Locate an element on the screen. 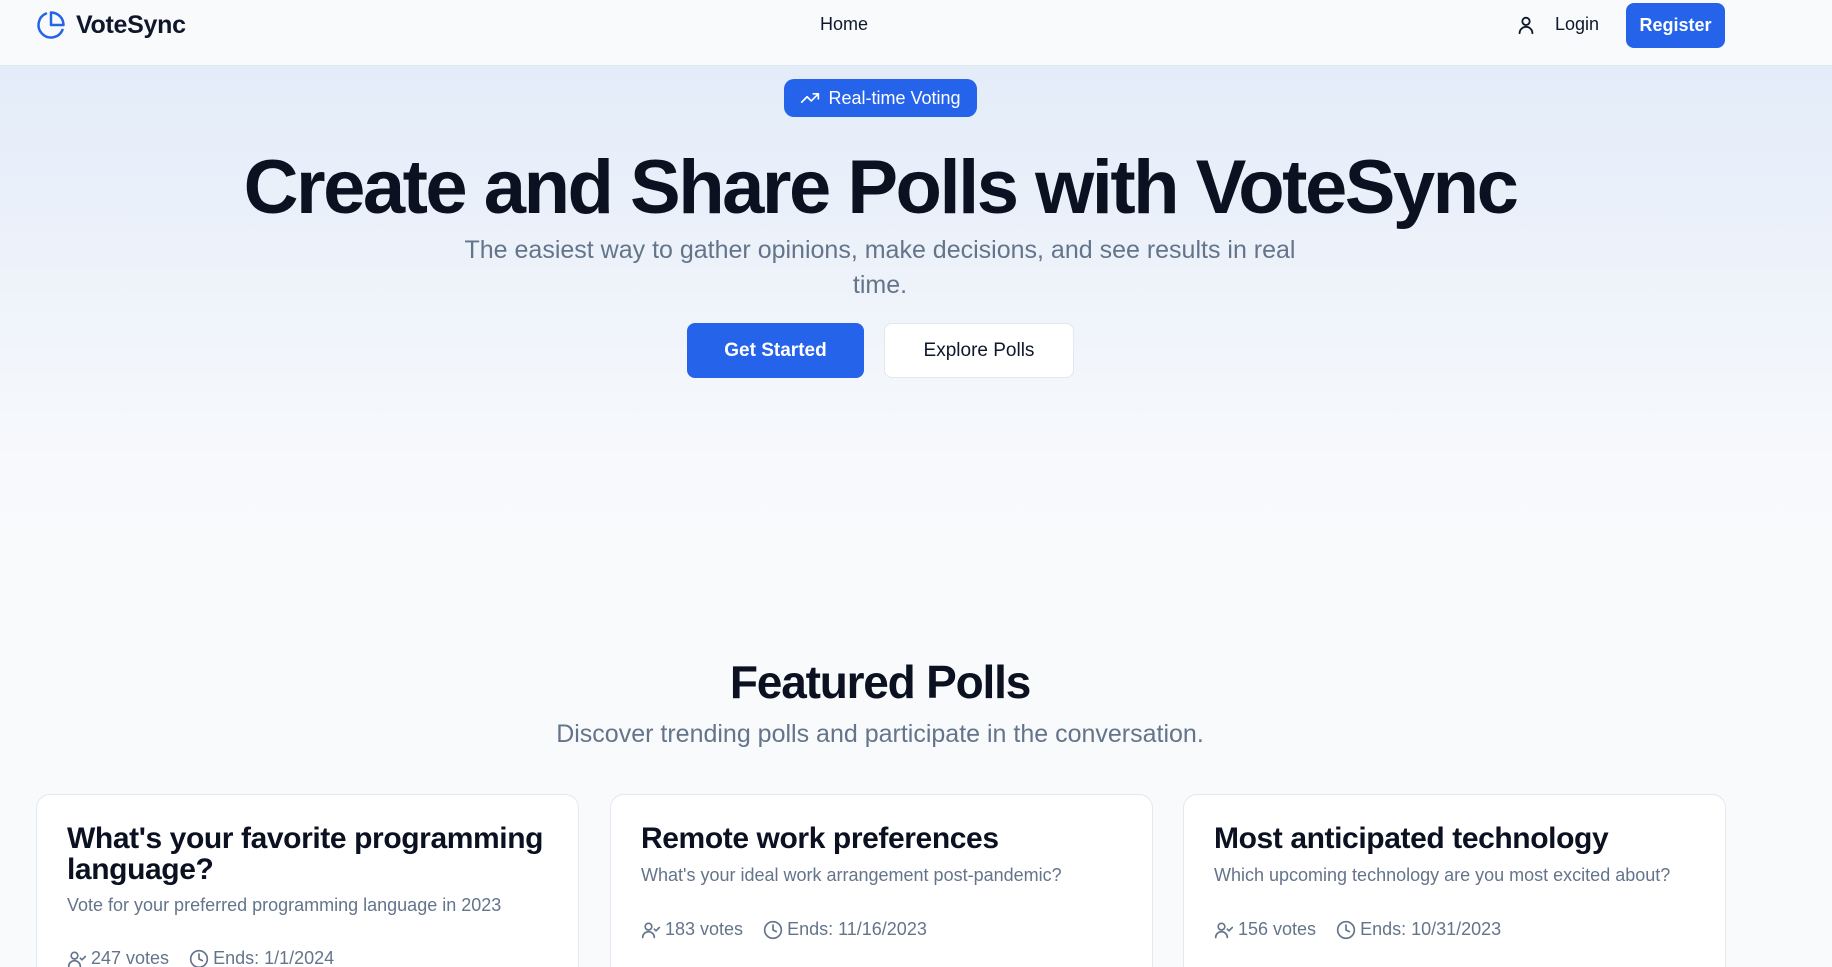 The image size is (1832, 967). user-icon is located at coordinates (1526, 25).